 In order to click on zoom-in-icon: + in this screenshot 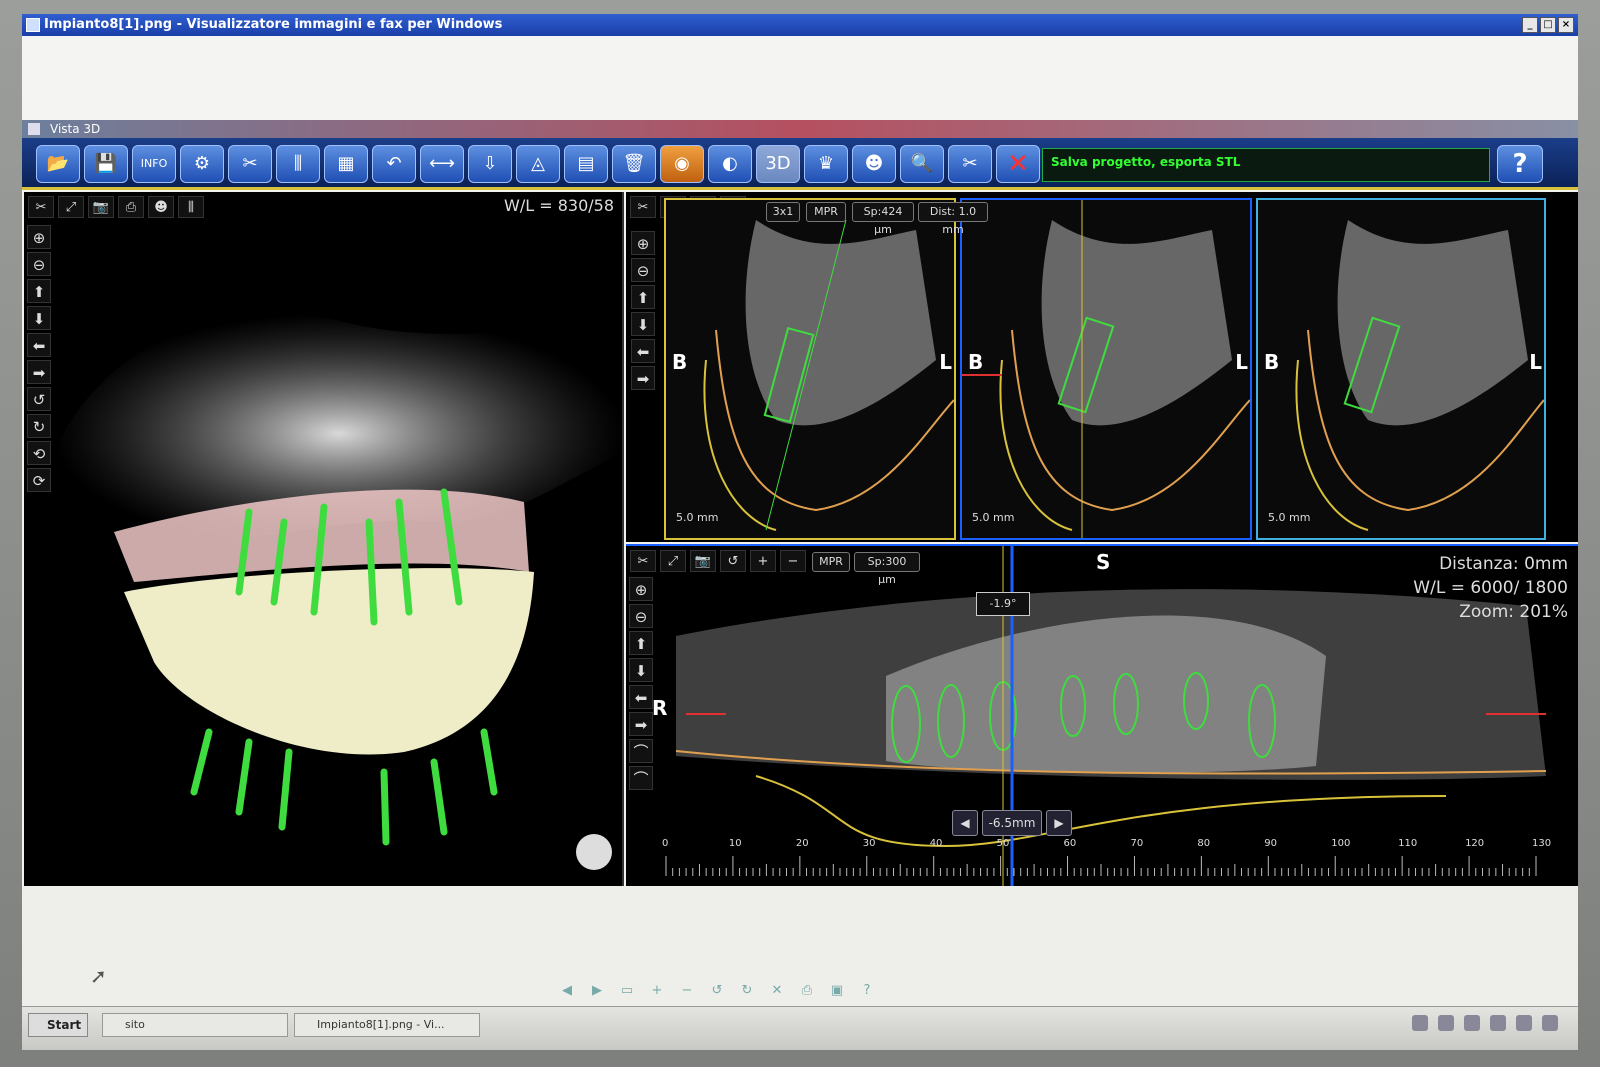, I will do `click(657, 991)`.